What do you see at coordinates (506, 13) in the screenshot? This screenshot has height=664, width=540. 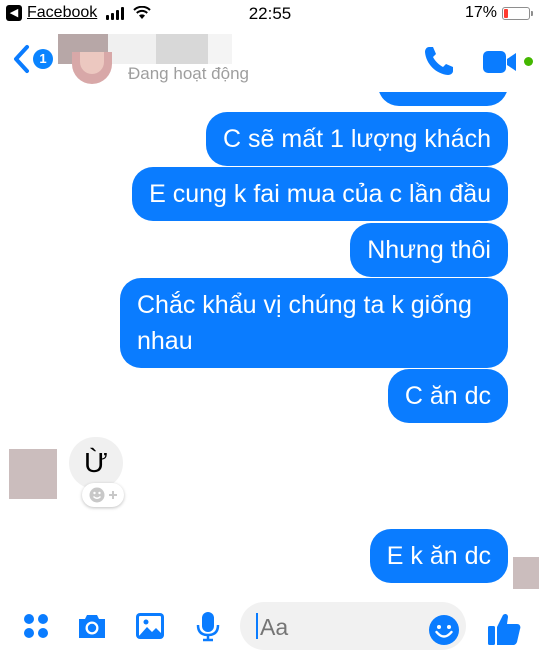 I see `battery-fill` at bounding box center [506, 13].